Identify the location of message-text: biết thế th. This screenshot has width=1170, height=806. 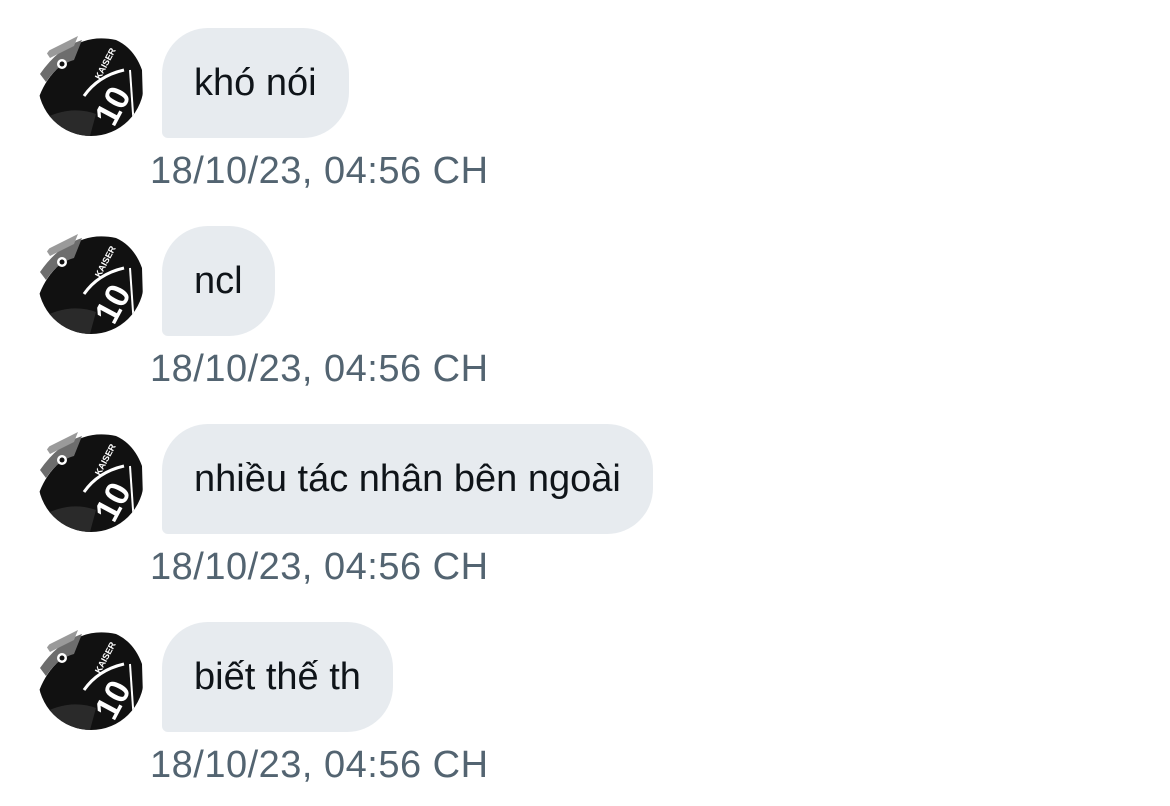
(277, 676).